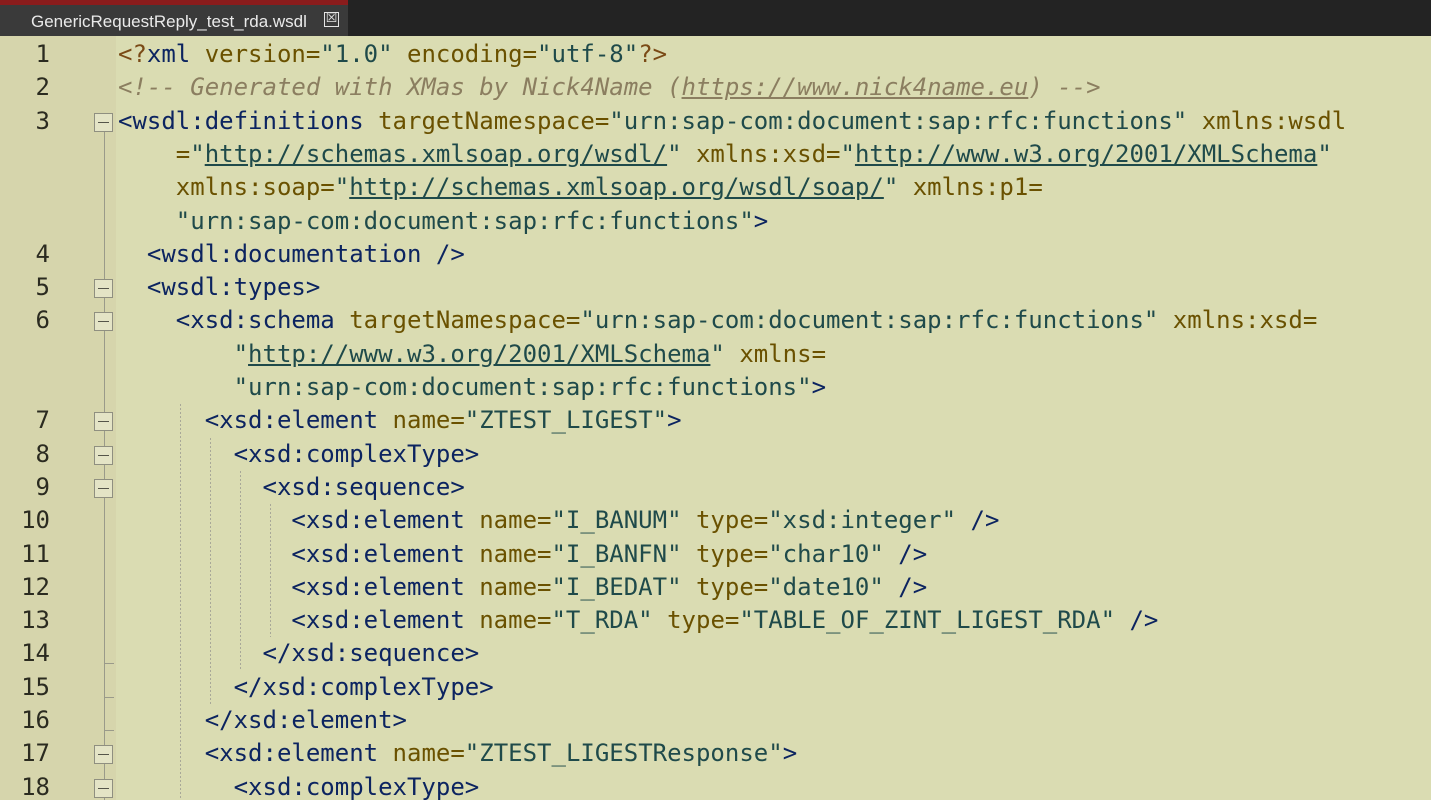  I want to click on editor-tab: GenericRequestReply_test_rda.wsdl ☒, so click(174, 18).